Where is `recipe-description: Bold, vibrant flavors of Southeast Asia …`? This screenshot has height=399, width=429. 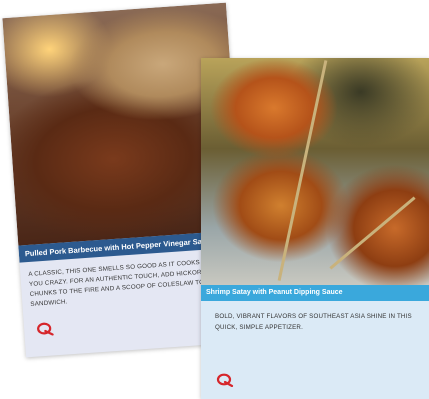 recipe-description: Bold, vibrant flavors of Southeast Asia … is located at coordinates (313, 322).